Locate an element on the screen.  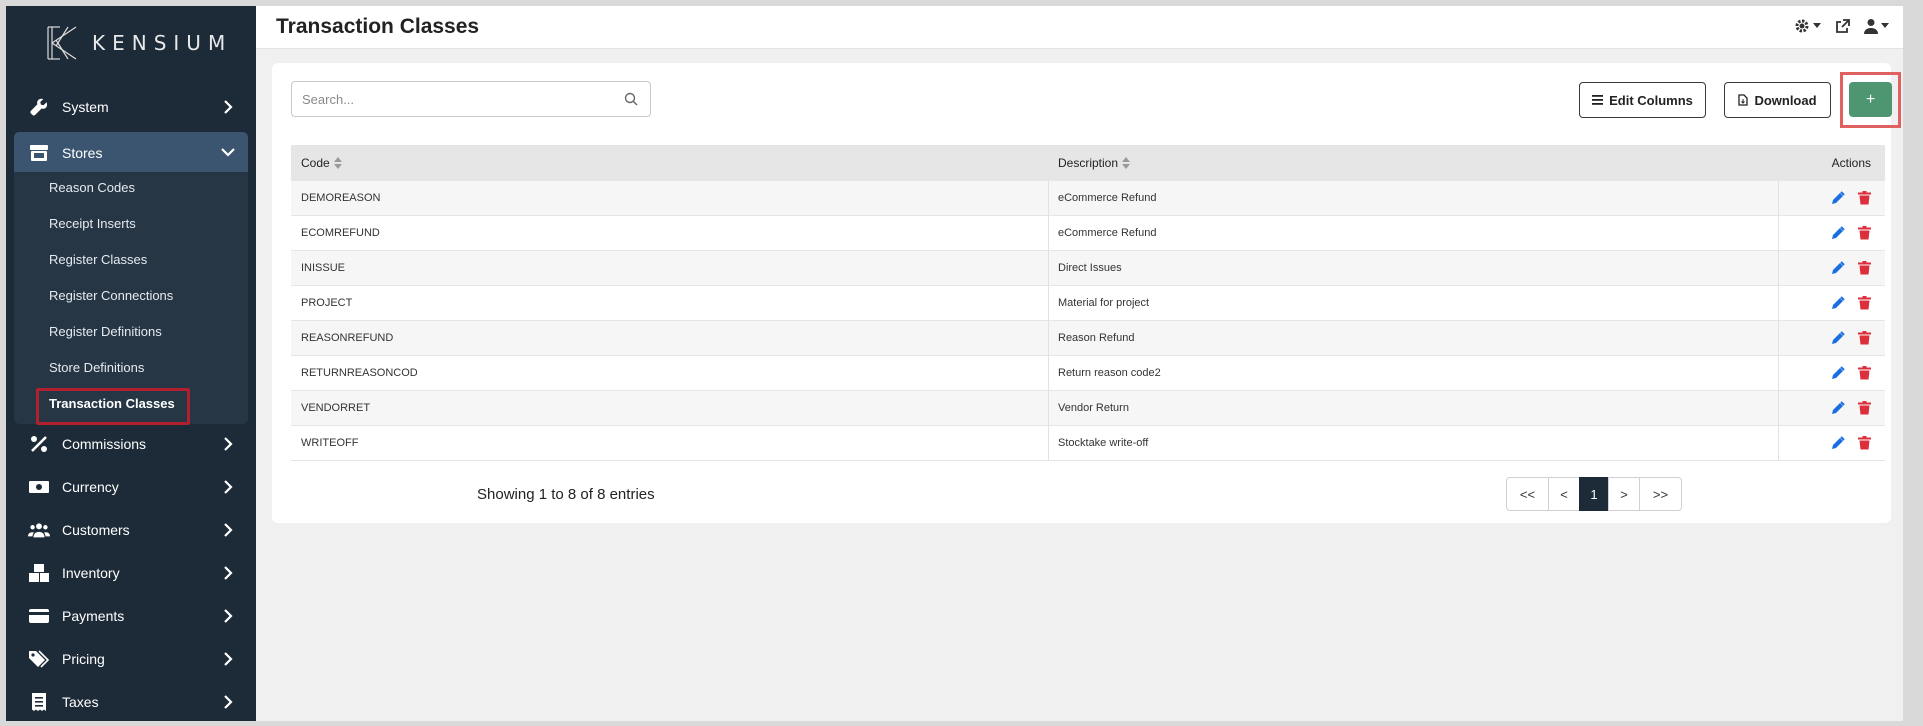
cell-description: Vendor Return is located at coordinates (1093, 408).